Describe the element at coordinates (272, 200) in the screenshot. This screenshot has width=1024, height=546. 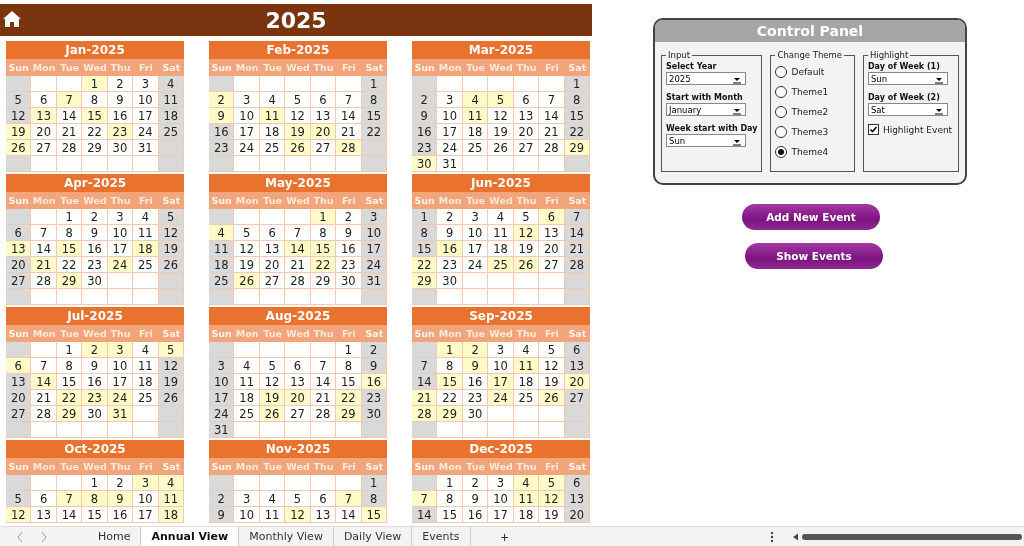
I see `weekday-header: Tue` at that location.